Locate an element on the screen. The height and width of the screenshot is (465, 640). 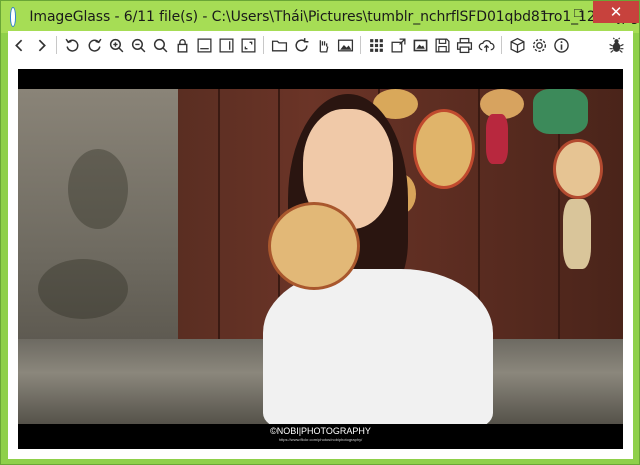
zoom-in-icon is located at coordinates (116, 45).